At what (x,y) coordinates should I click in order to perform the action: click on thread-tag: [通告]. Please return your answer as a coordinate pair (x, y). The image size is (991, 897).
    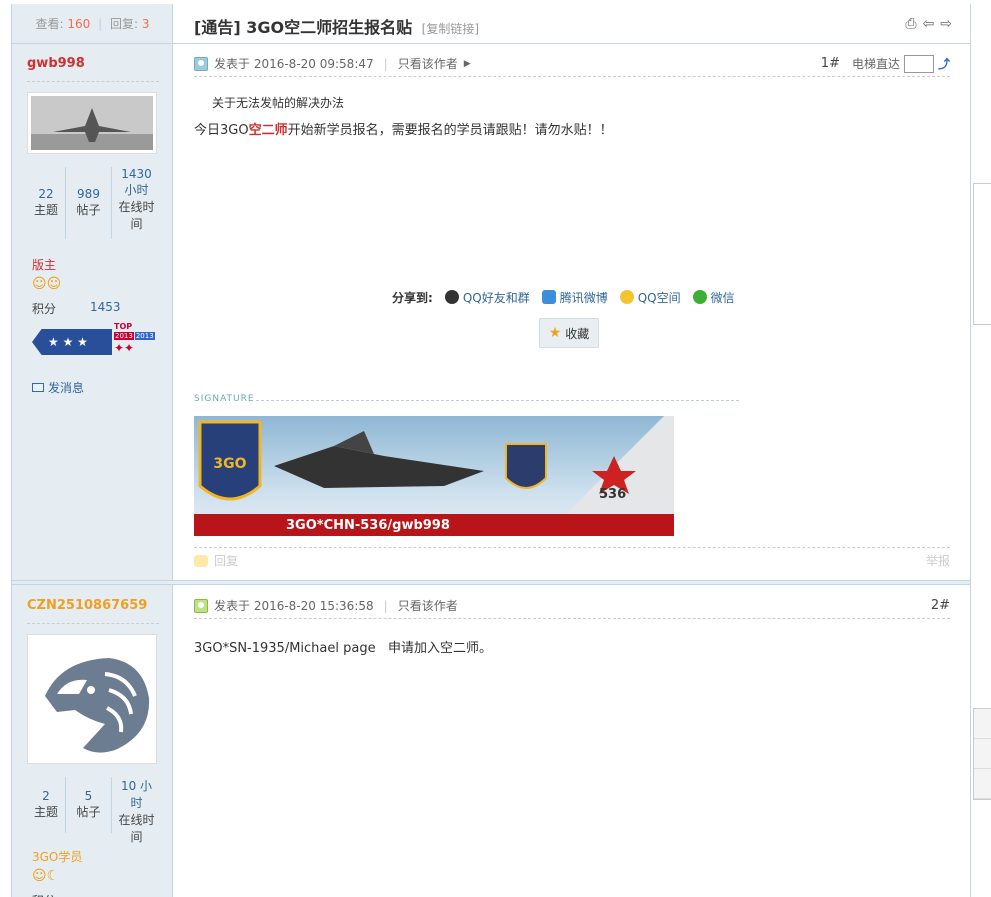
    Looking at the image, I should click on (217, 27).